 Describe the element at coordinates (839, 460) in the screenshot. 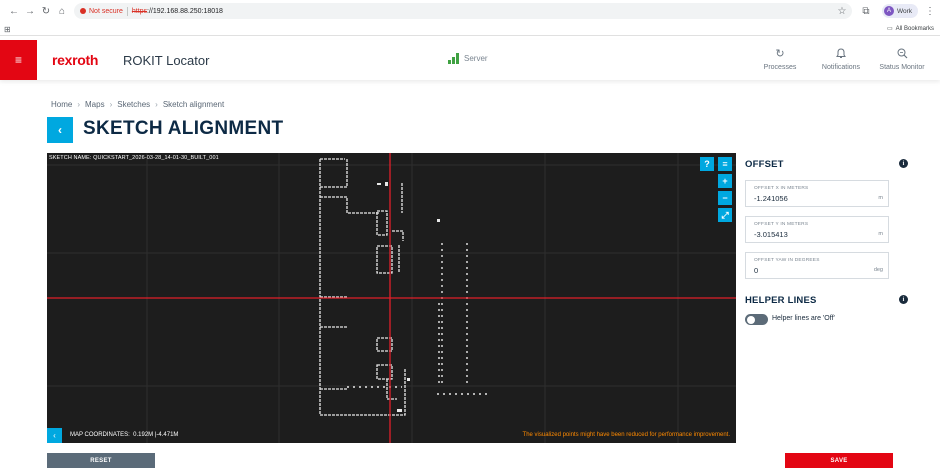

I see `save-button: SAVE` at that location.